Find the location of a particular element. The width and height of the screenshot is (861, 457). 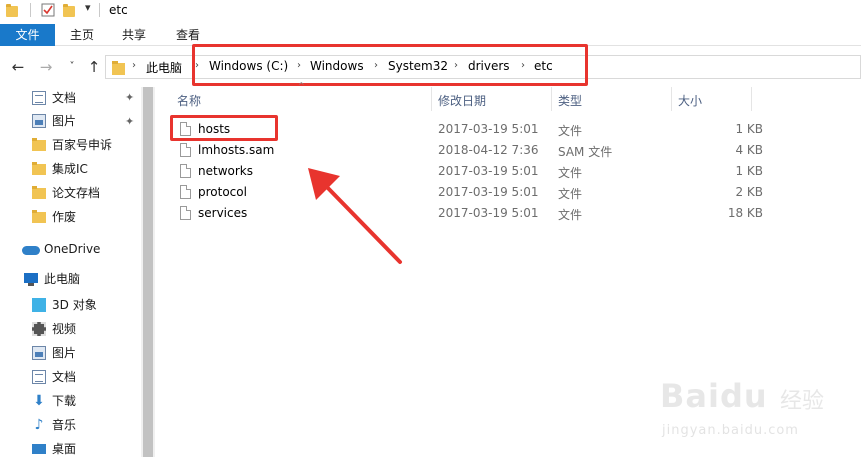

tab-file: 文件 is located at coordinates (27, 35).